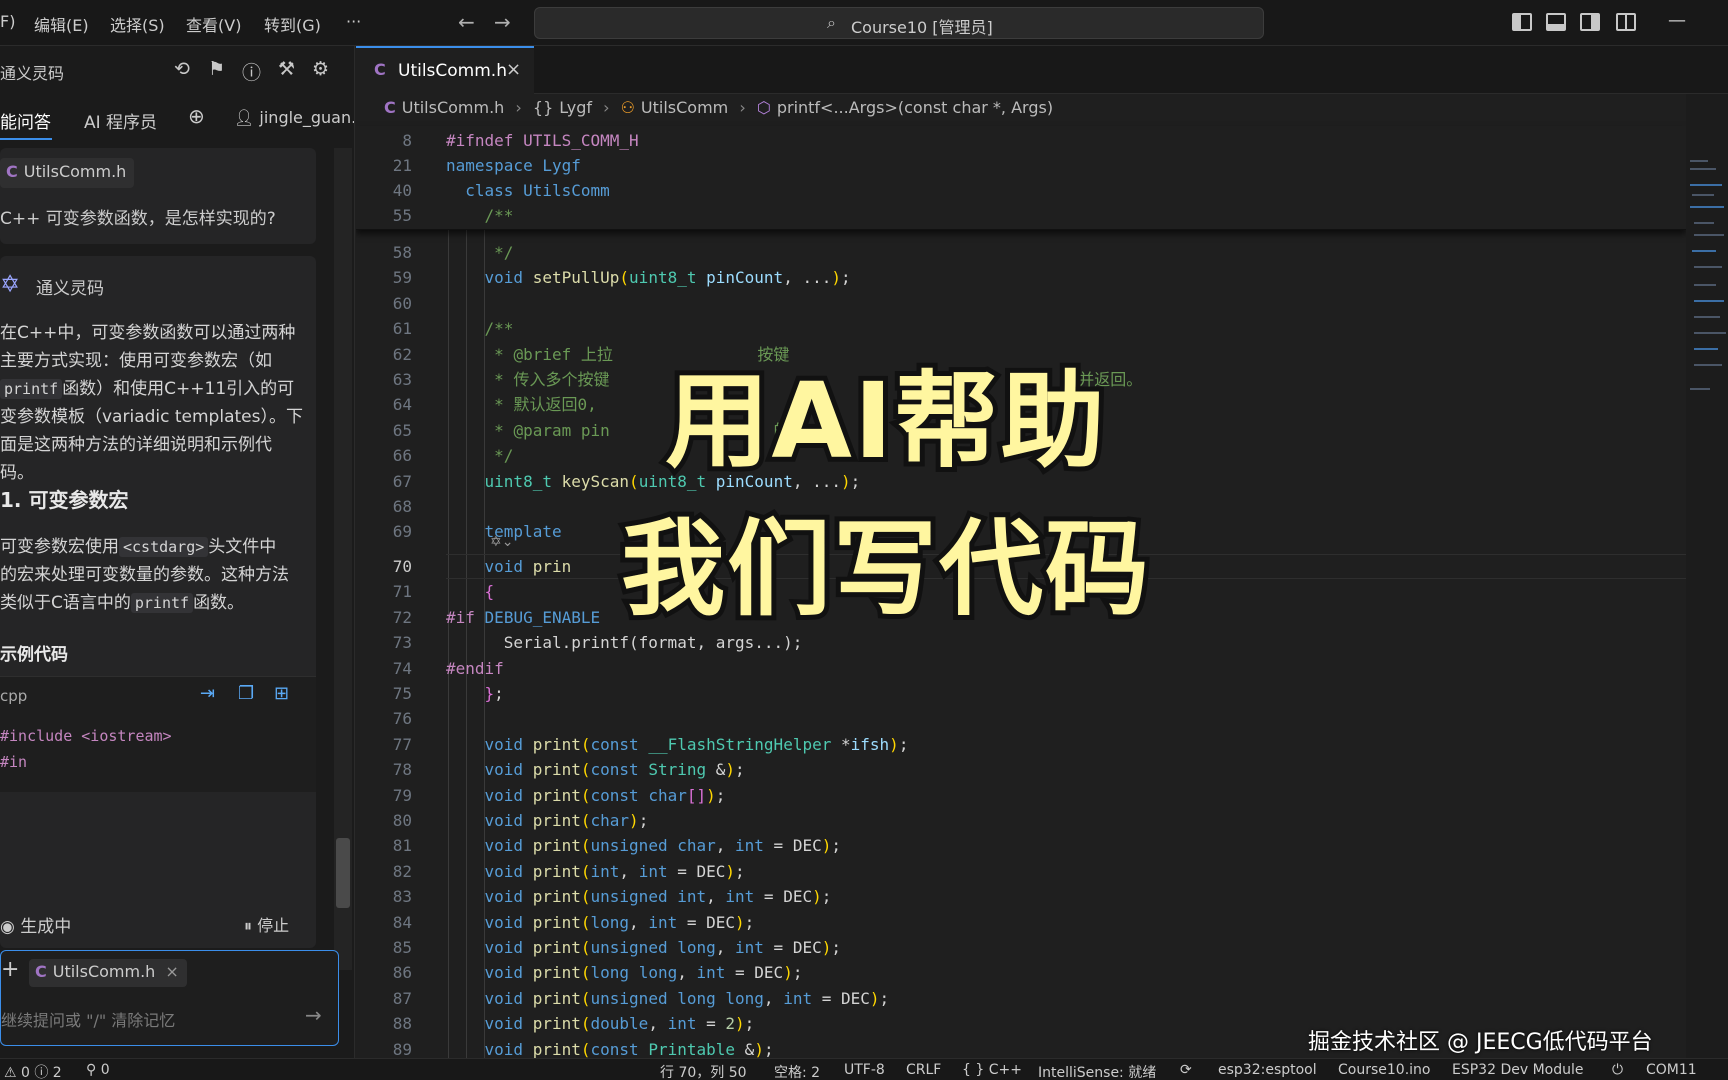 The width and height of the screenshot is (1728, 1080). Describe the element at coordinates (453, 107) in the screenshot. I see `breadcrumb-file: UtilsComm.h` at that location.